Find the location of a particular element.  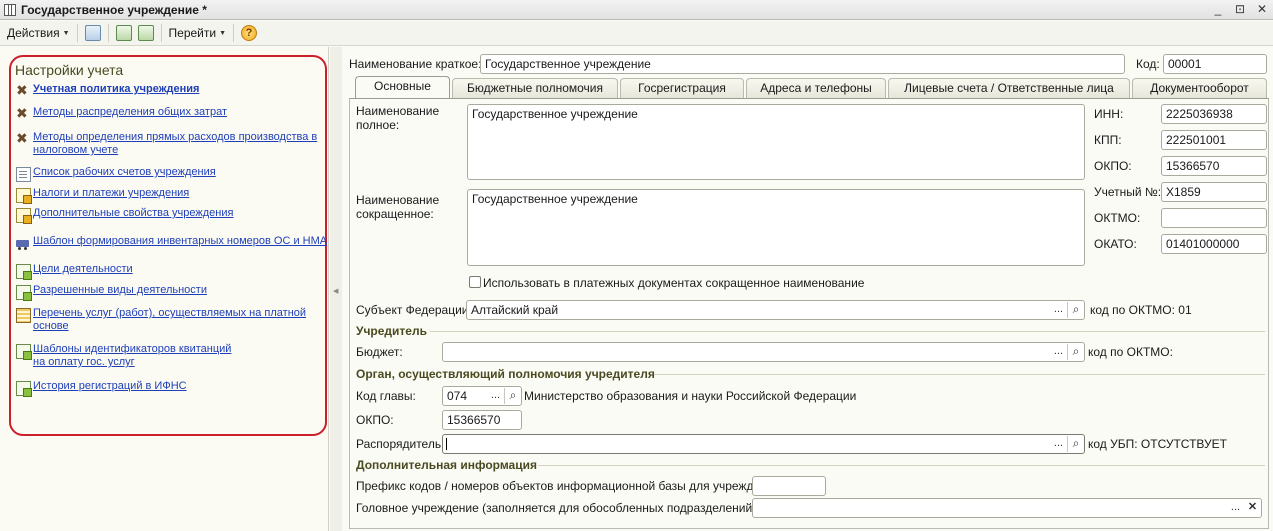

goto-menu-button: Перейти ▼ is located at coordinates (198, 33).